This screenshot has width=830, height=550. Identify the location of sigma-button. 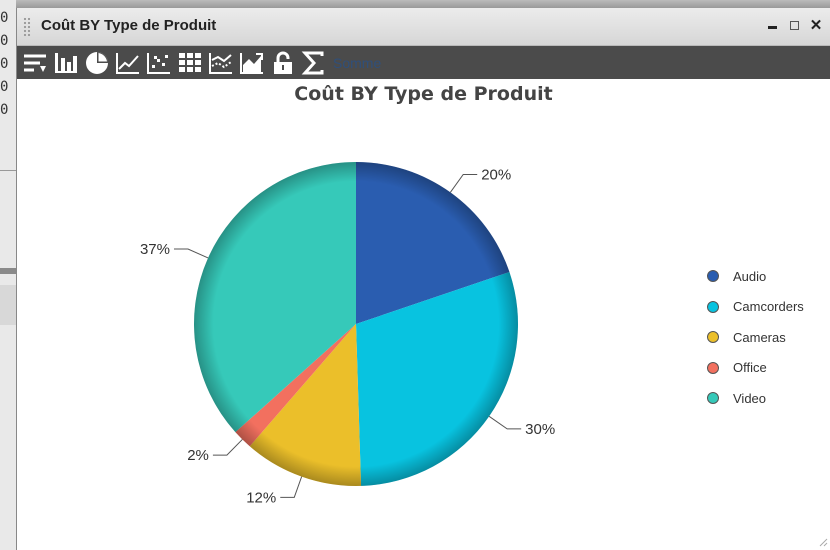
(313, 63).